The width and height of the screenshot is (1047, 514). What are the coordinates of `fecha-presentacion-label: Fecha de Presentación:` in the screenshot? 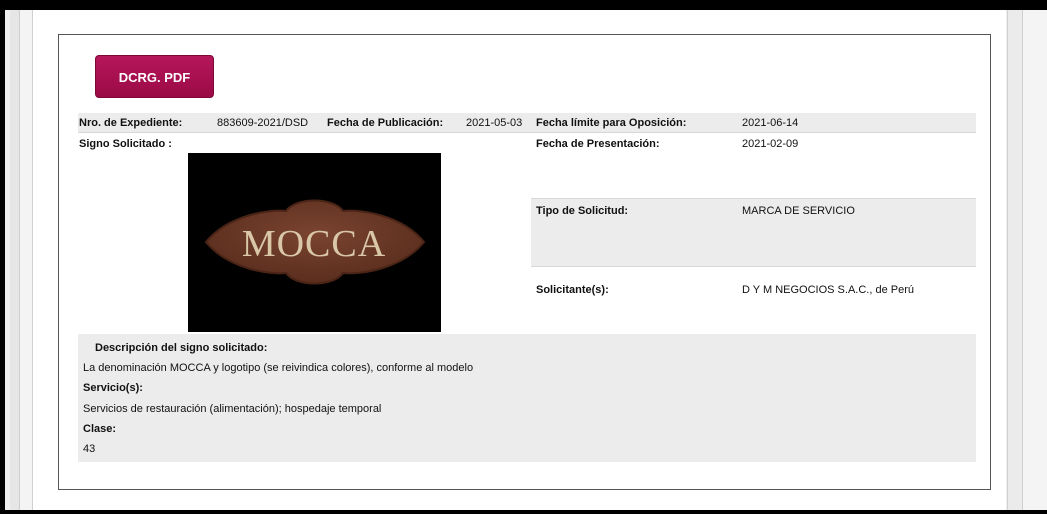 It's located at (598, 144).